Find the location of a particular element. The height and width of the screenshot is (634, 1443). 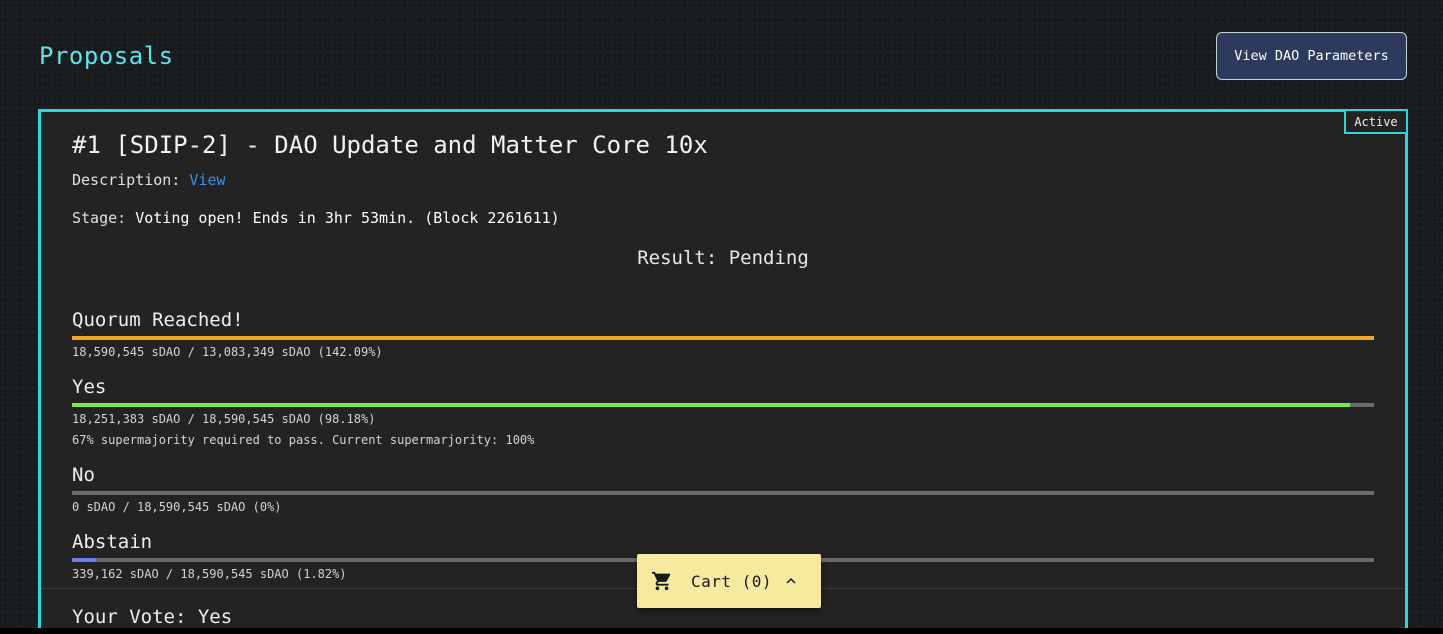

yes-progress-bar is located at coordinates (723, 405).